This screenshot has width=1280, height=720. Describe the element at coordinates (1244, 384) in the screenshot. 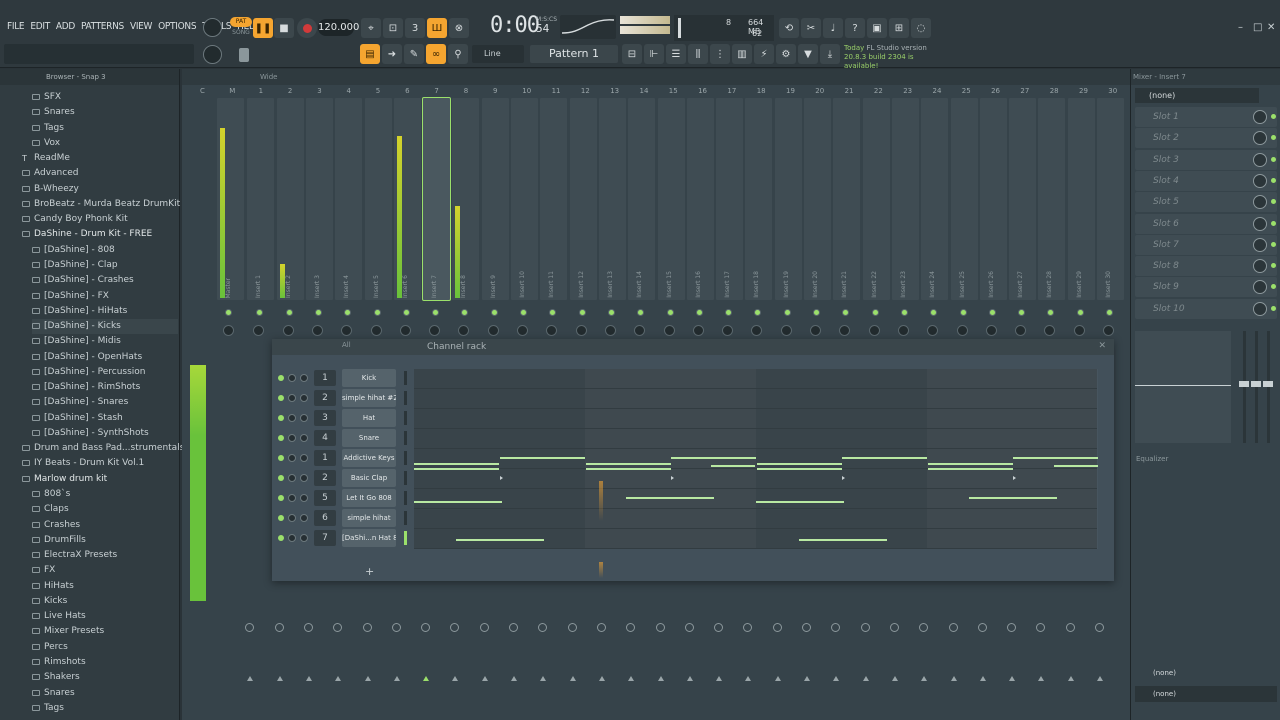

I see `eq-fader-handle` at that location.